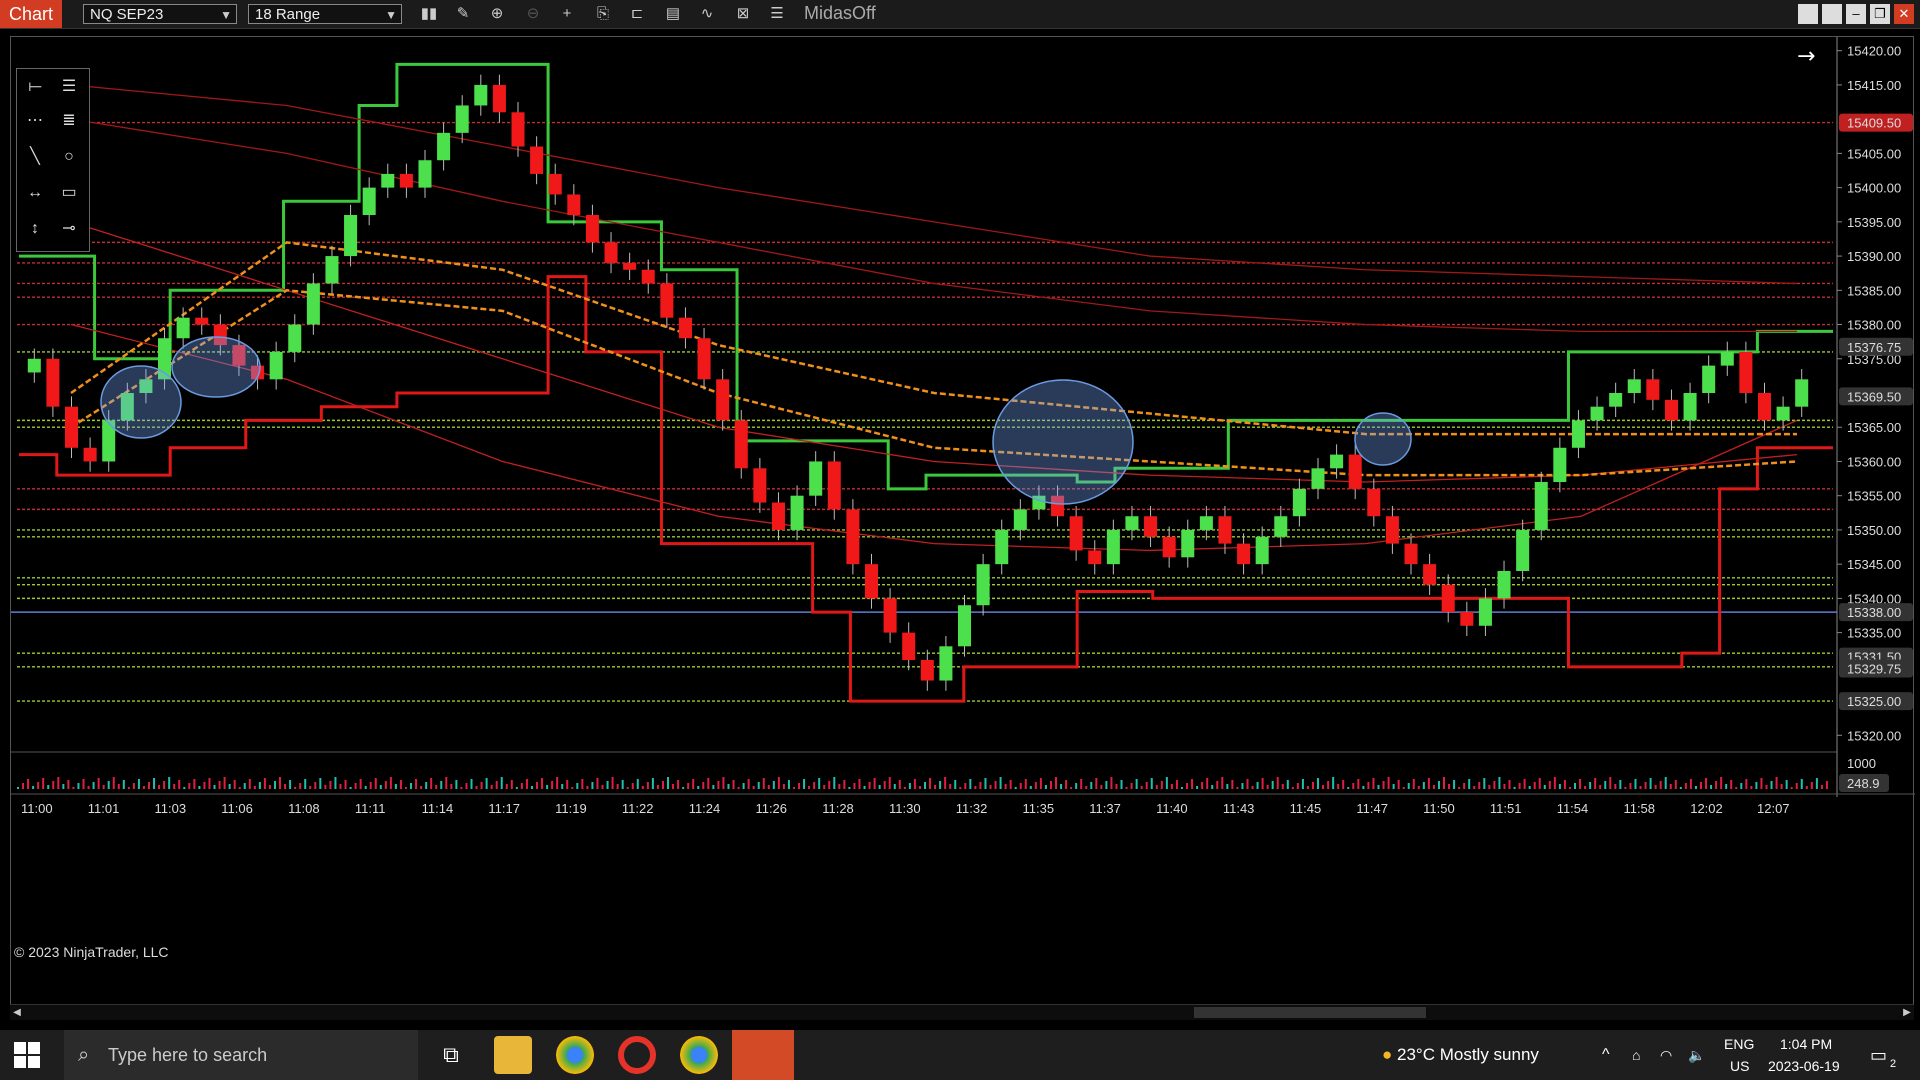  Describe the element at coordinates (1606, 1055) in the screenshot. I see `show-hidden-icons-icon: ^` at that location.